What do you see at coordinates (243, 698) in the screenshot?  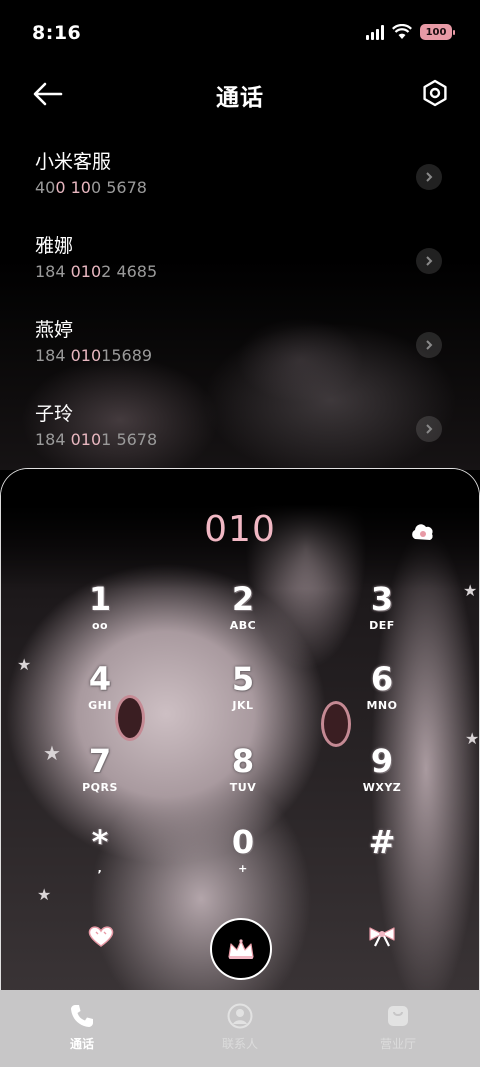 I see `key-5: 5 JKL` at bounding box center [243, 698].